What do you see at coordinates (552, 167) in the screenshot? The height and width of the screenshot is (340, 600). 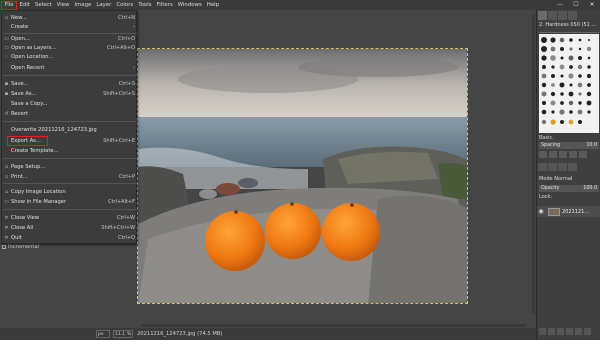 I see `channels-tab-icon` at bounding box center [552, 167].